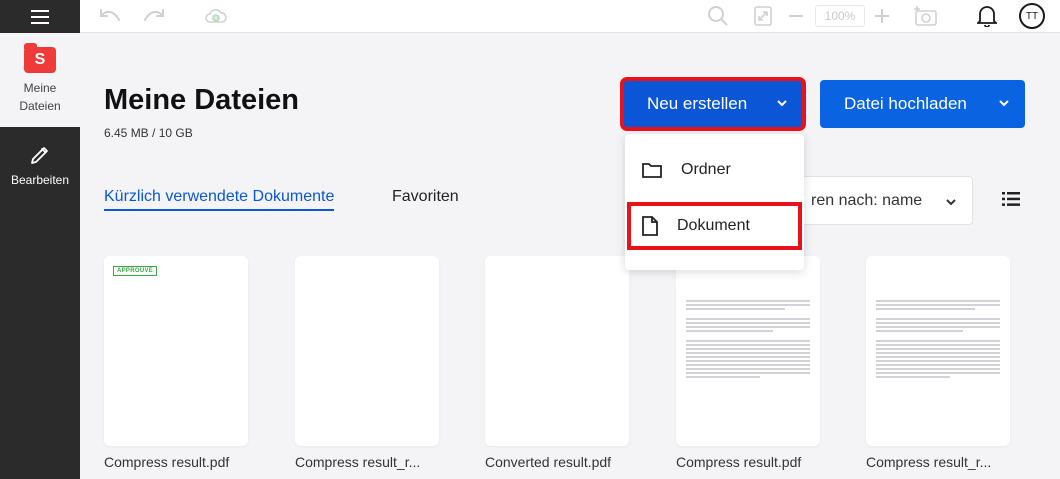 The height and width of the screenshot is (479, 1060). I want to click on list-view-button, so click(1011, 201).